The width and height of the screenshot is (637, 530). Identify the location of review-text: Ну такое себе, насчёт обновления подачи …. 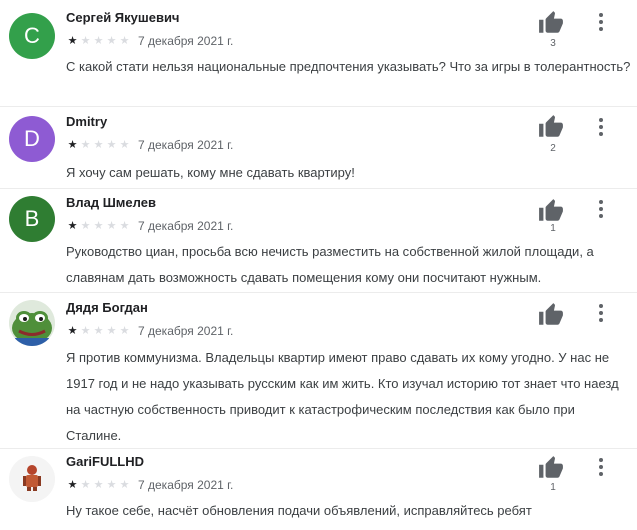
(299, 510).